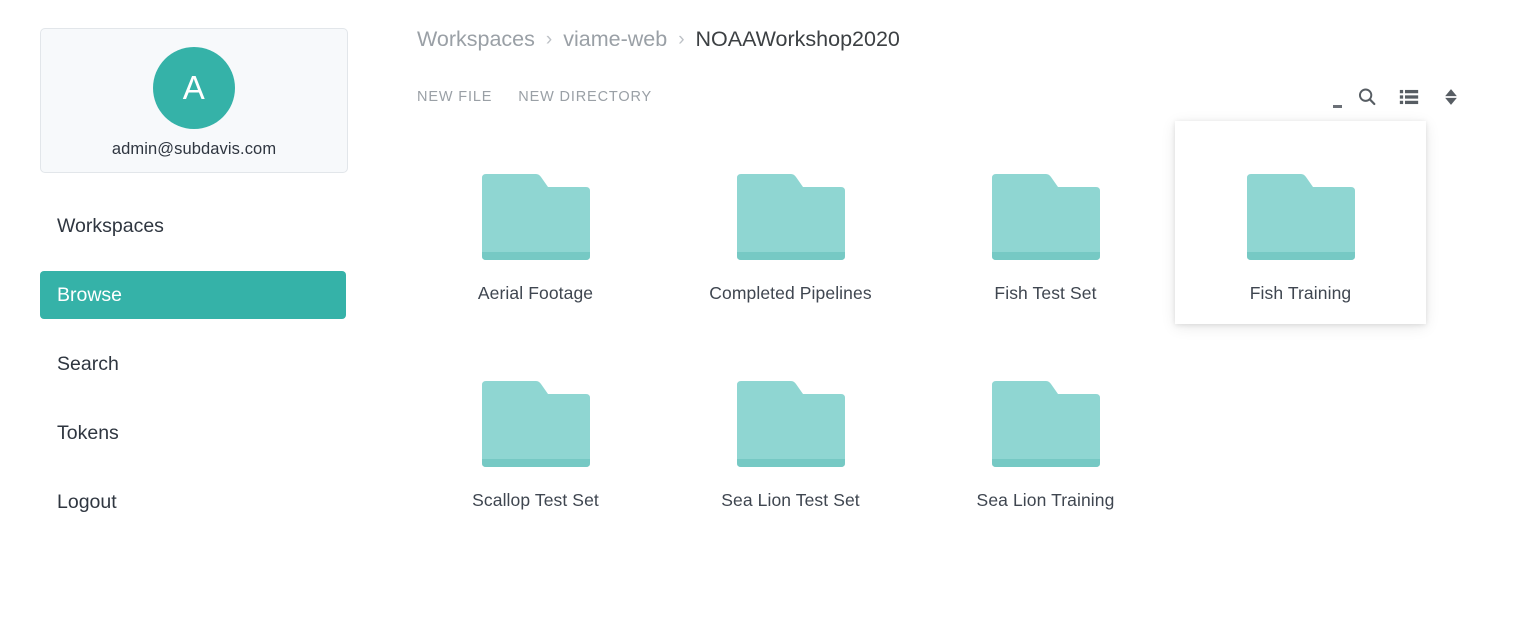 This screenshot has height=631, width=1523. I want to click on sidebar-item-label: Logout, so click(87, 501).